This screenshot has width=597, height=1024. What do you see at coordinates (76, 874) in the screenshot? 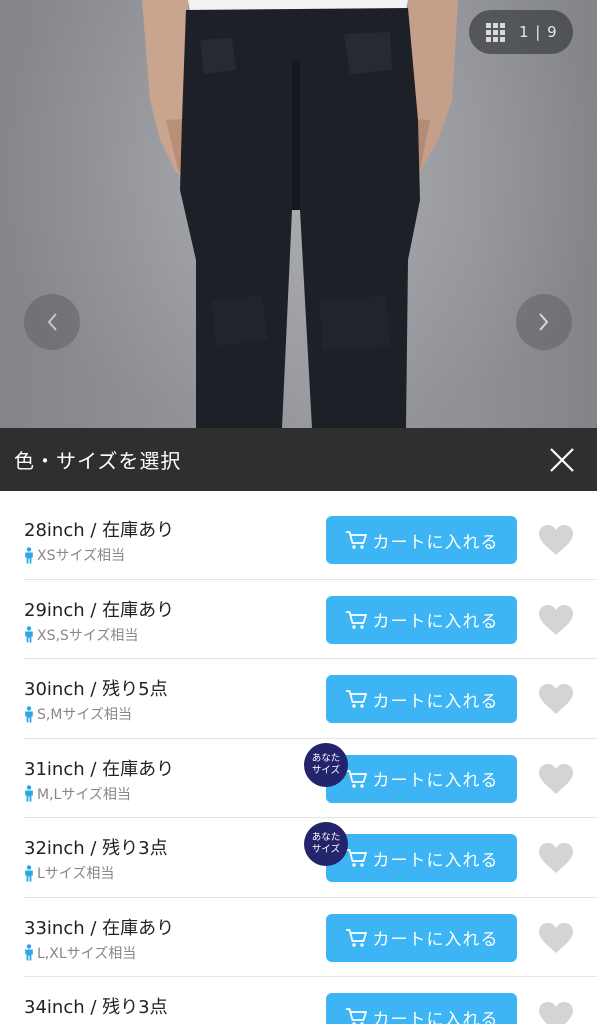
I see `size-fit-text: Lサイズ相当` at bounding box center [76, 874].